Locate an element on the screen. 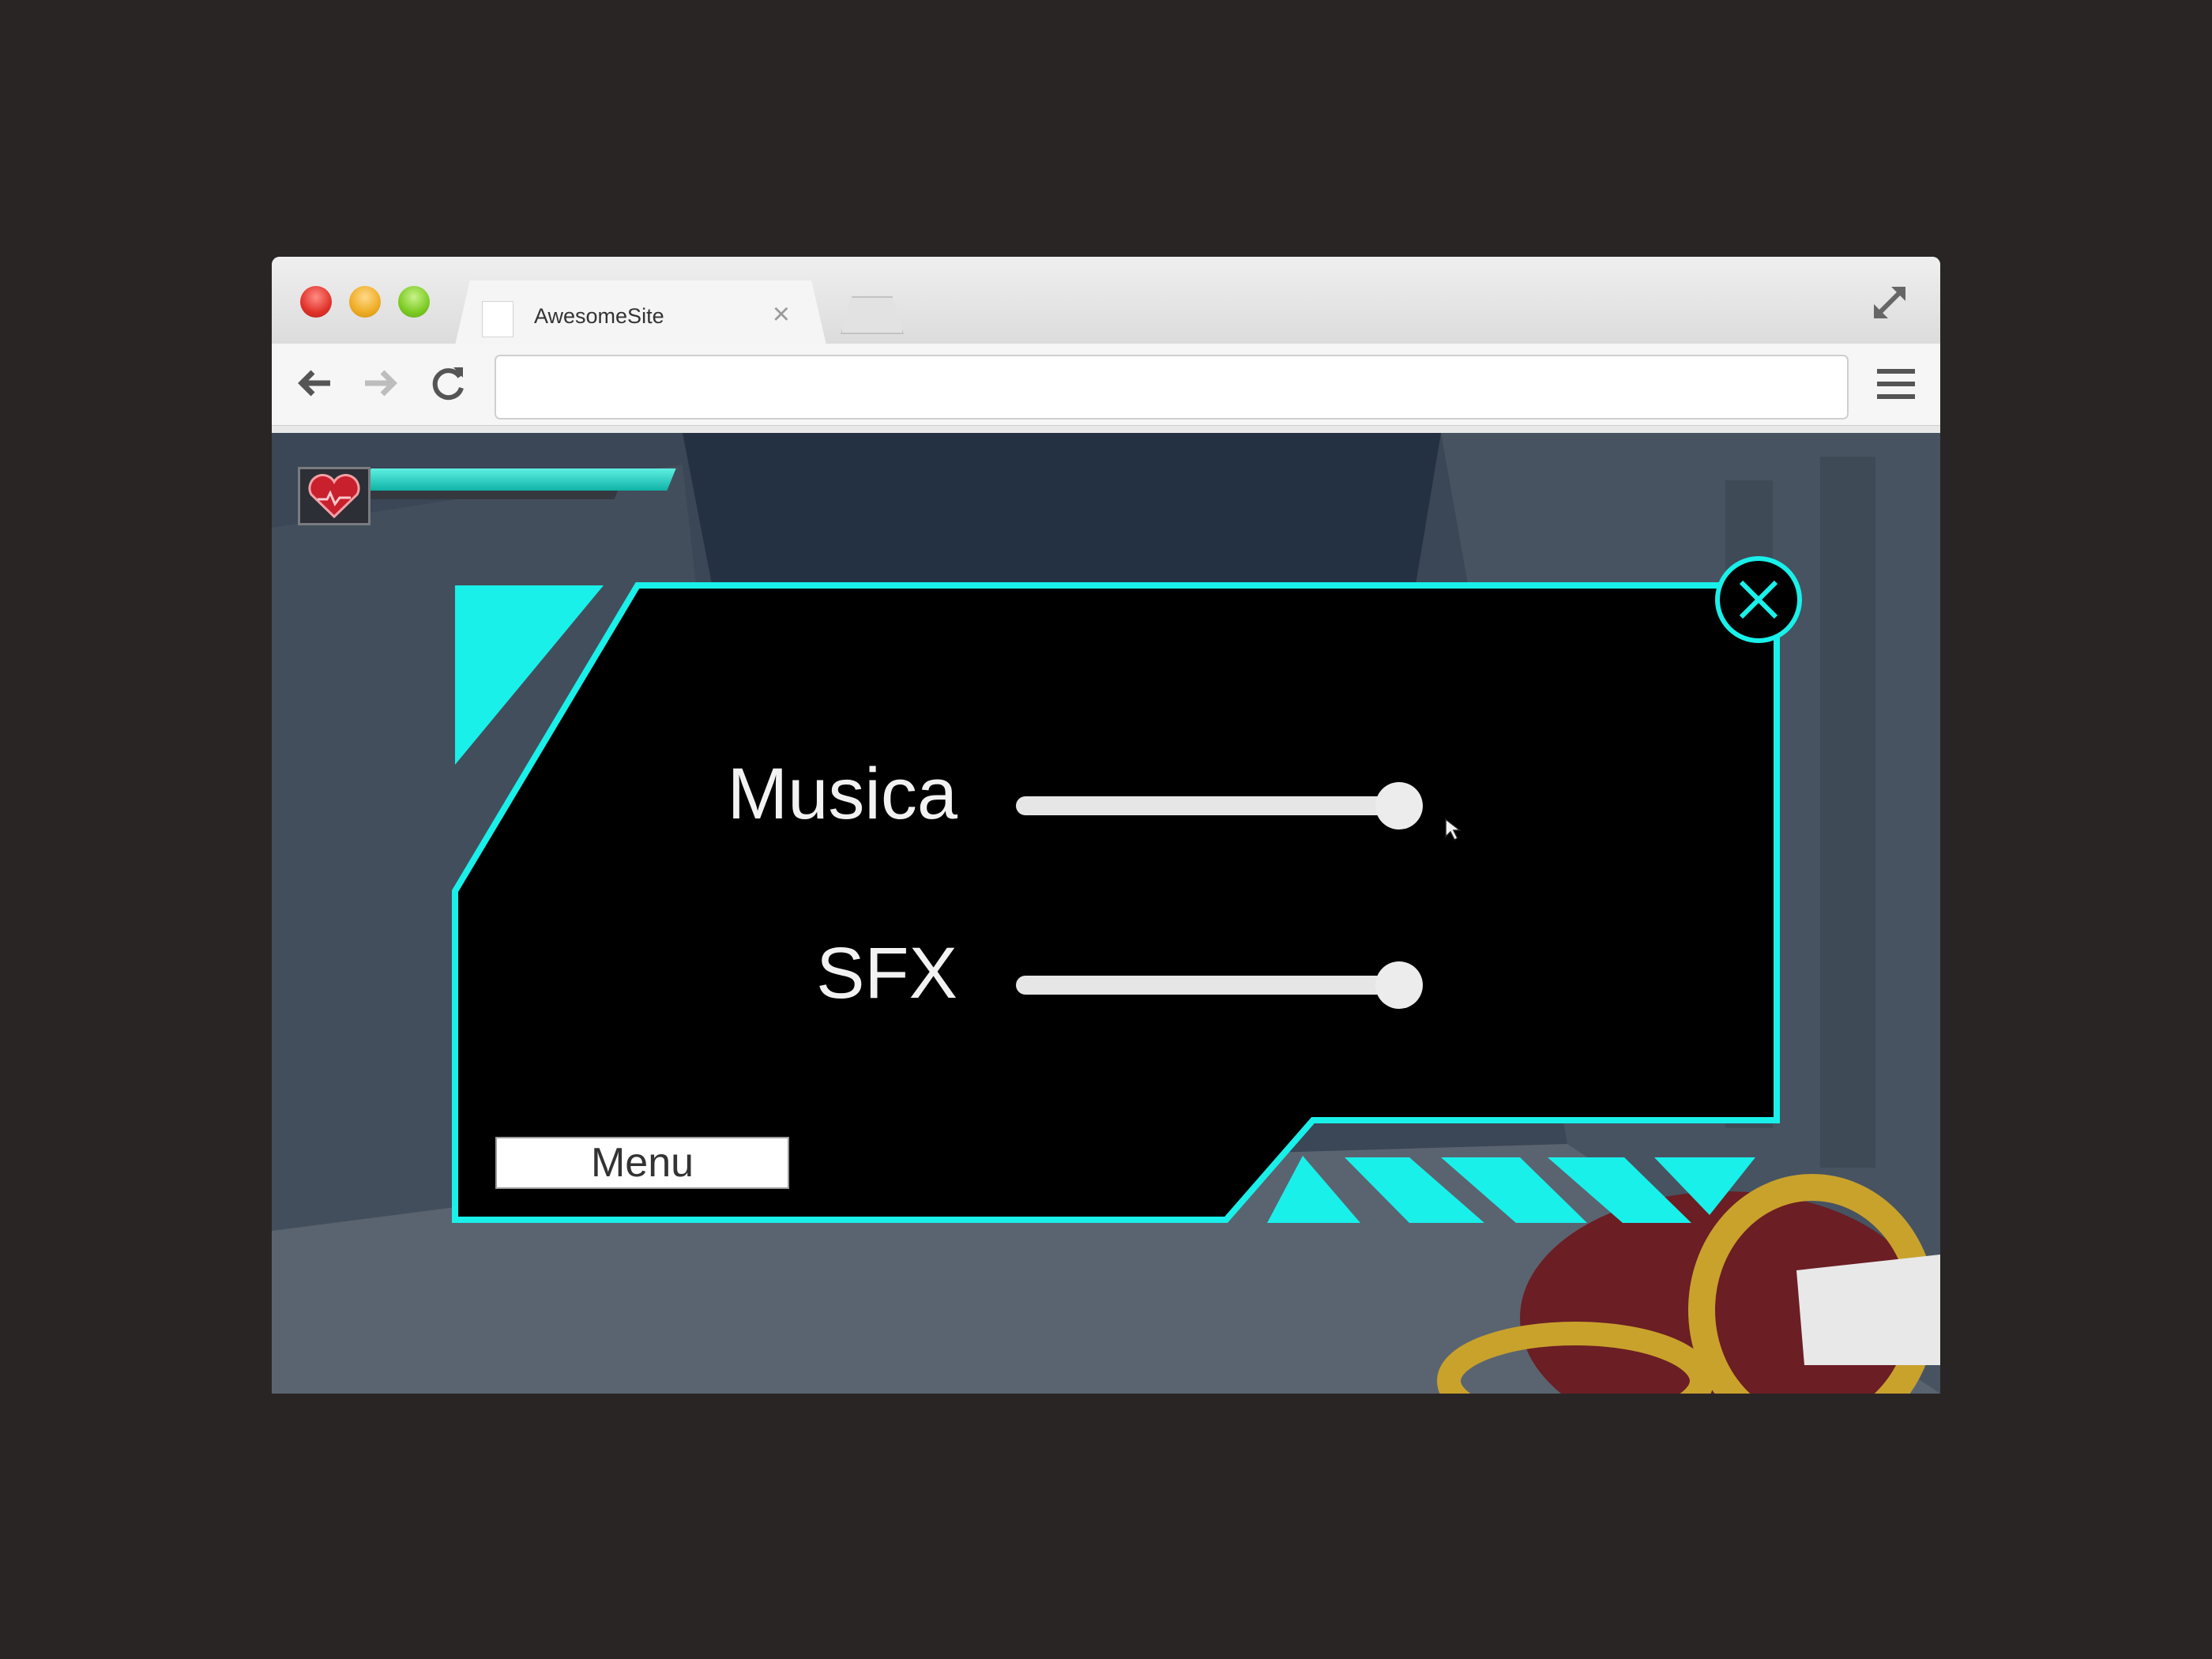  music-slider-track is located at coordinates (1218, 806).